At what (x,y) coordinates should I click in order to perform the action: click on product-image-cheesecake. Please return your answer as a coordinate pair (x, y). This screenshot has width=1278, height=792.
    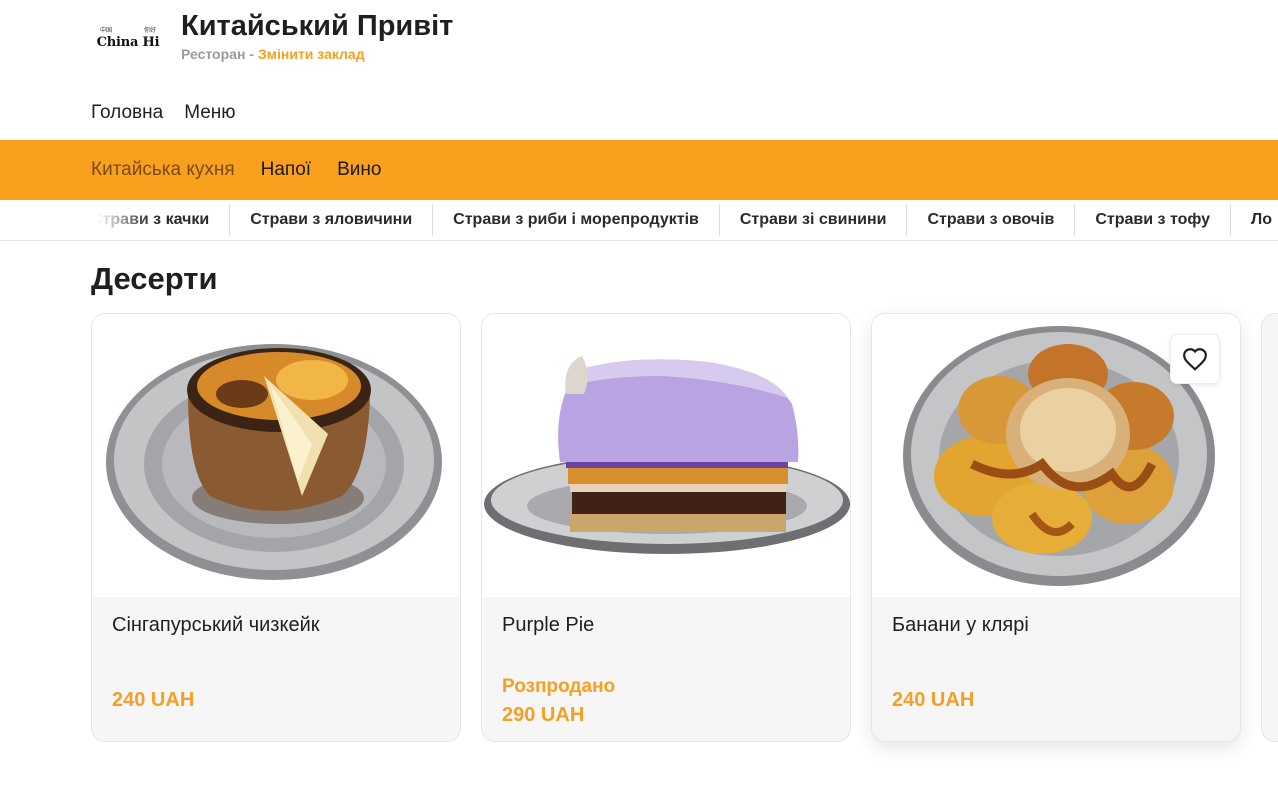
    Looking at the image, I should click on (276, 455).